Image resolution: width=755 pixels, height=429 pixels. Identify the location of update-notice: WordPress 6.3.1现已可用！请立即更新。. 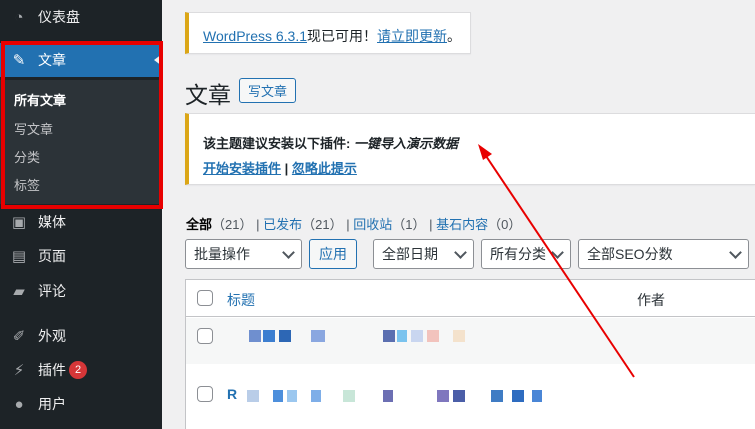
(328, 33).